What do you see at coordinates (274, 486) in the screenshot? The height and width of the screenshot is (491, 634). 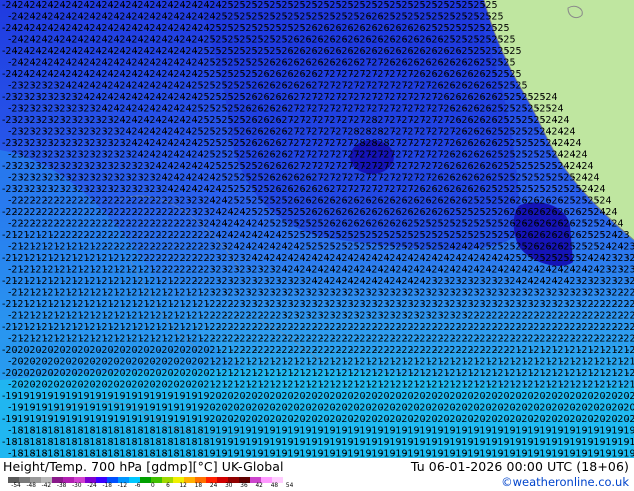 I see `colorbar-label: 48` at bounding box center [274, 486].